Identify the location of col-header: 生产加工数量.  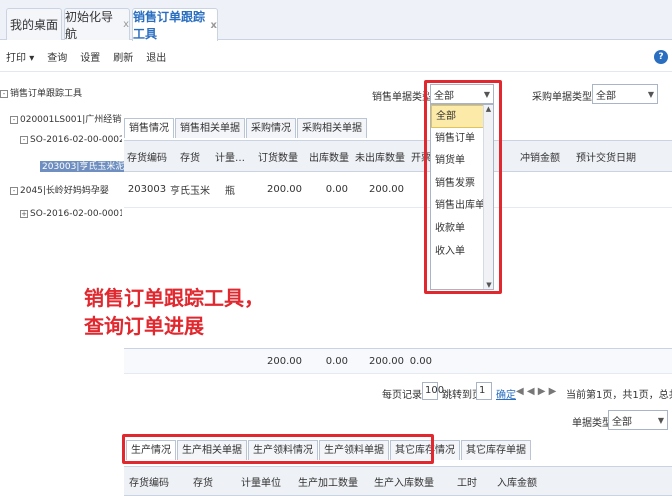
(328, 481).